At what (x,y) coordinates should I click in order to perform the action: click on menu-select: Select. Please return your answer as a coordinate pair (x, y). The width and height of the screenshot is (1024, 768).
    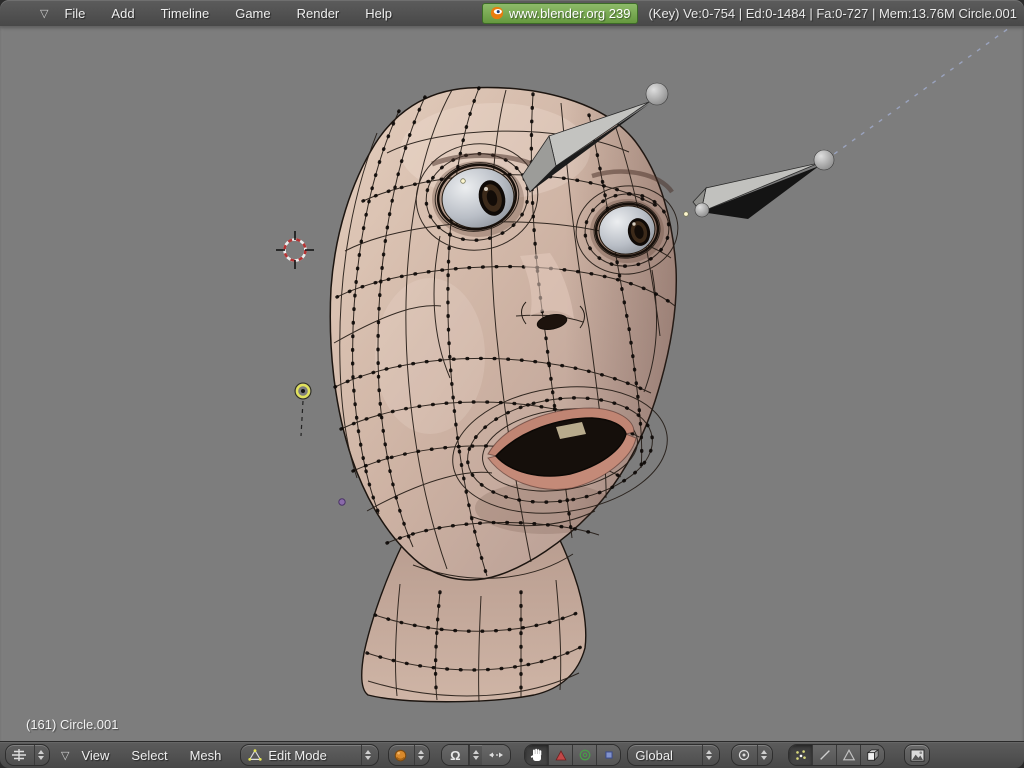
    Looking at the image, I should click on (149, 755).